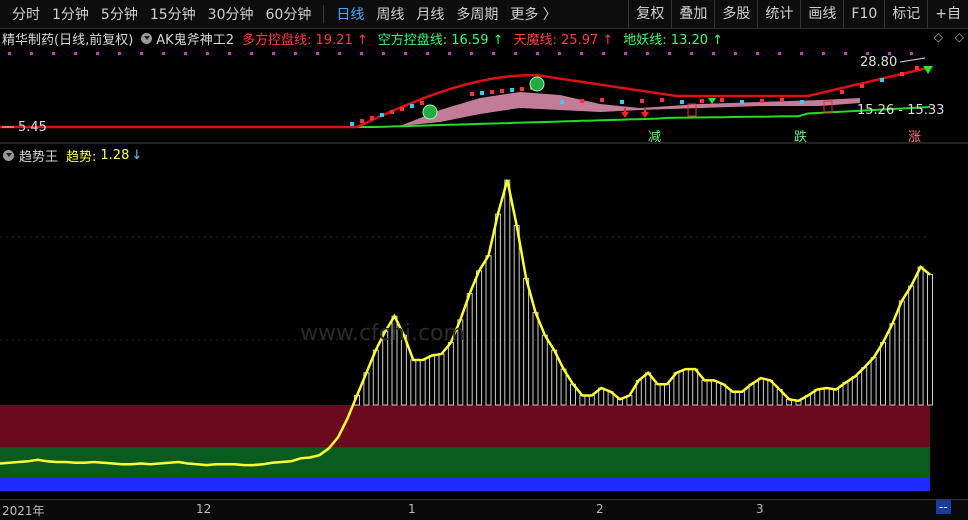  I want to click on upper-band-line, so click(465, 97).